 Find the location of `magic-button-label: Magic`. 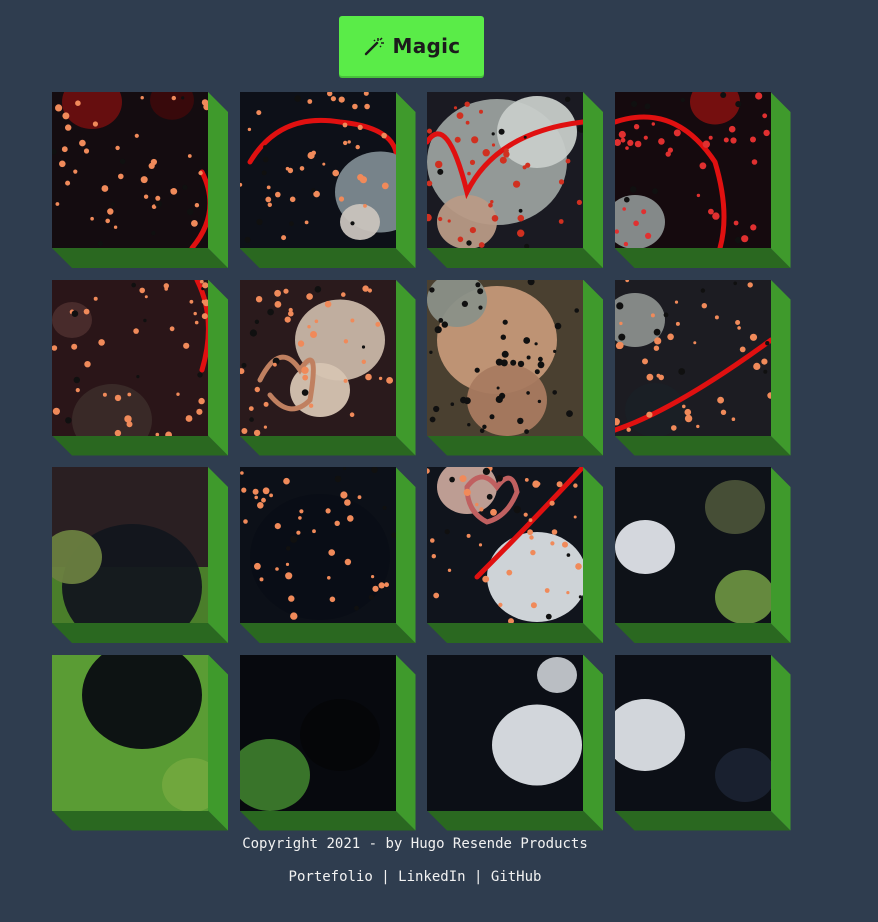

magic-button-label: Magic is located at coordinates (426, 46).